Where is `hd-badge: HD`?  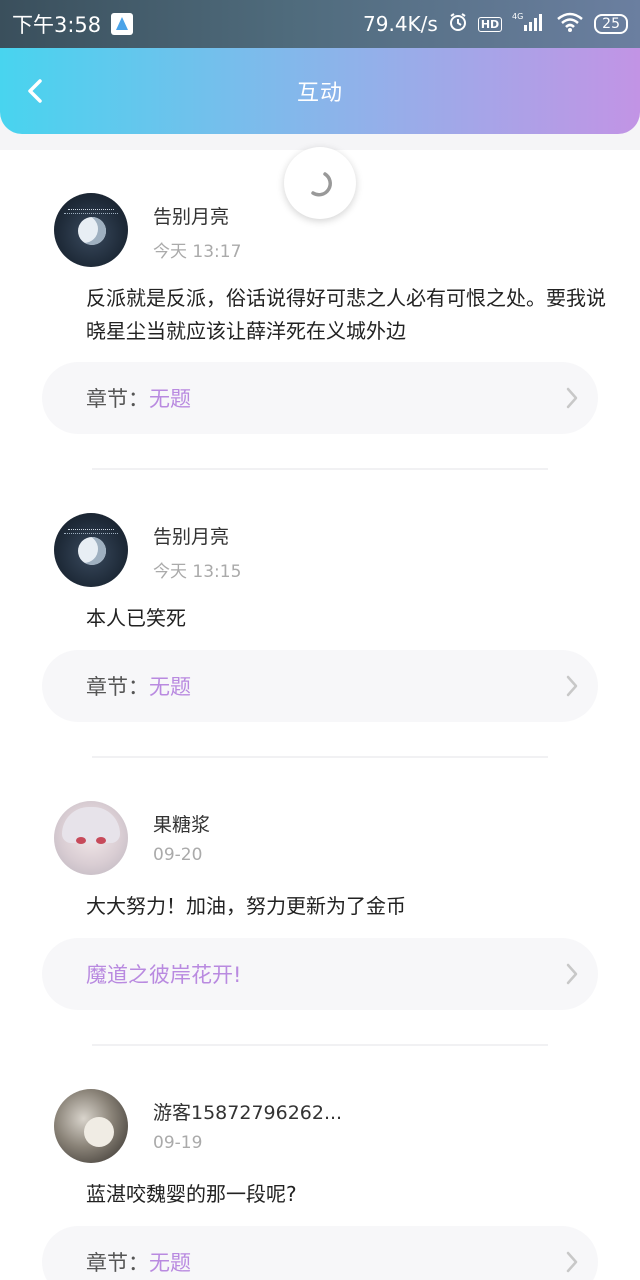 hd-badge: HD is located at coordinates (490, 24).